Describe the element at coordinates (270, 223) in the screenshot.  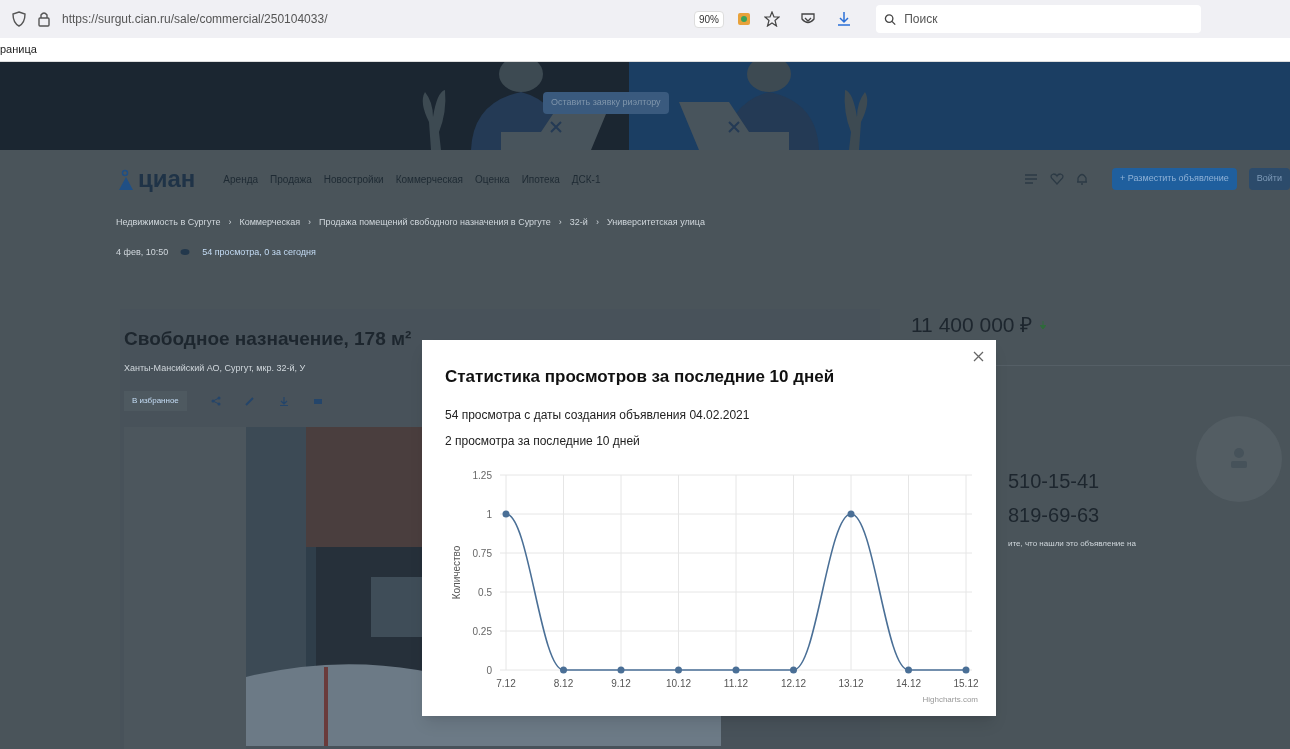
I see `breadcrumb-link: Коммерческая` at that location.